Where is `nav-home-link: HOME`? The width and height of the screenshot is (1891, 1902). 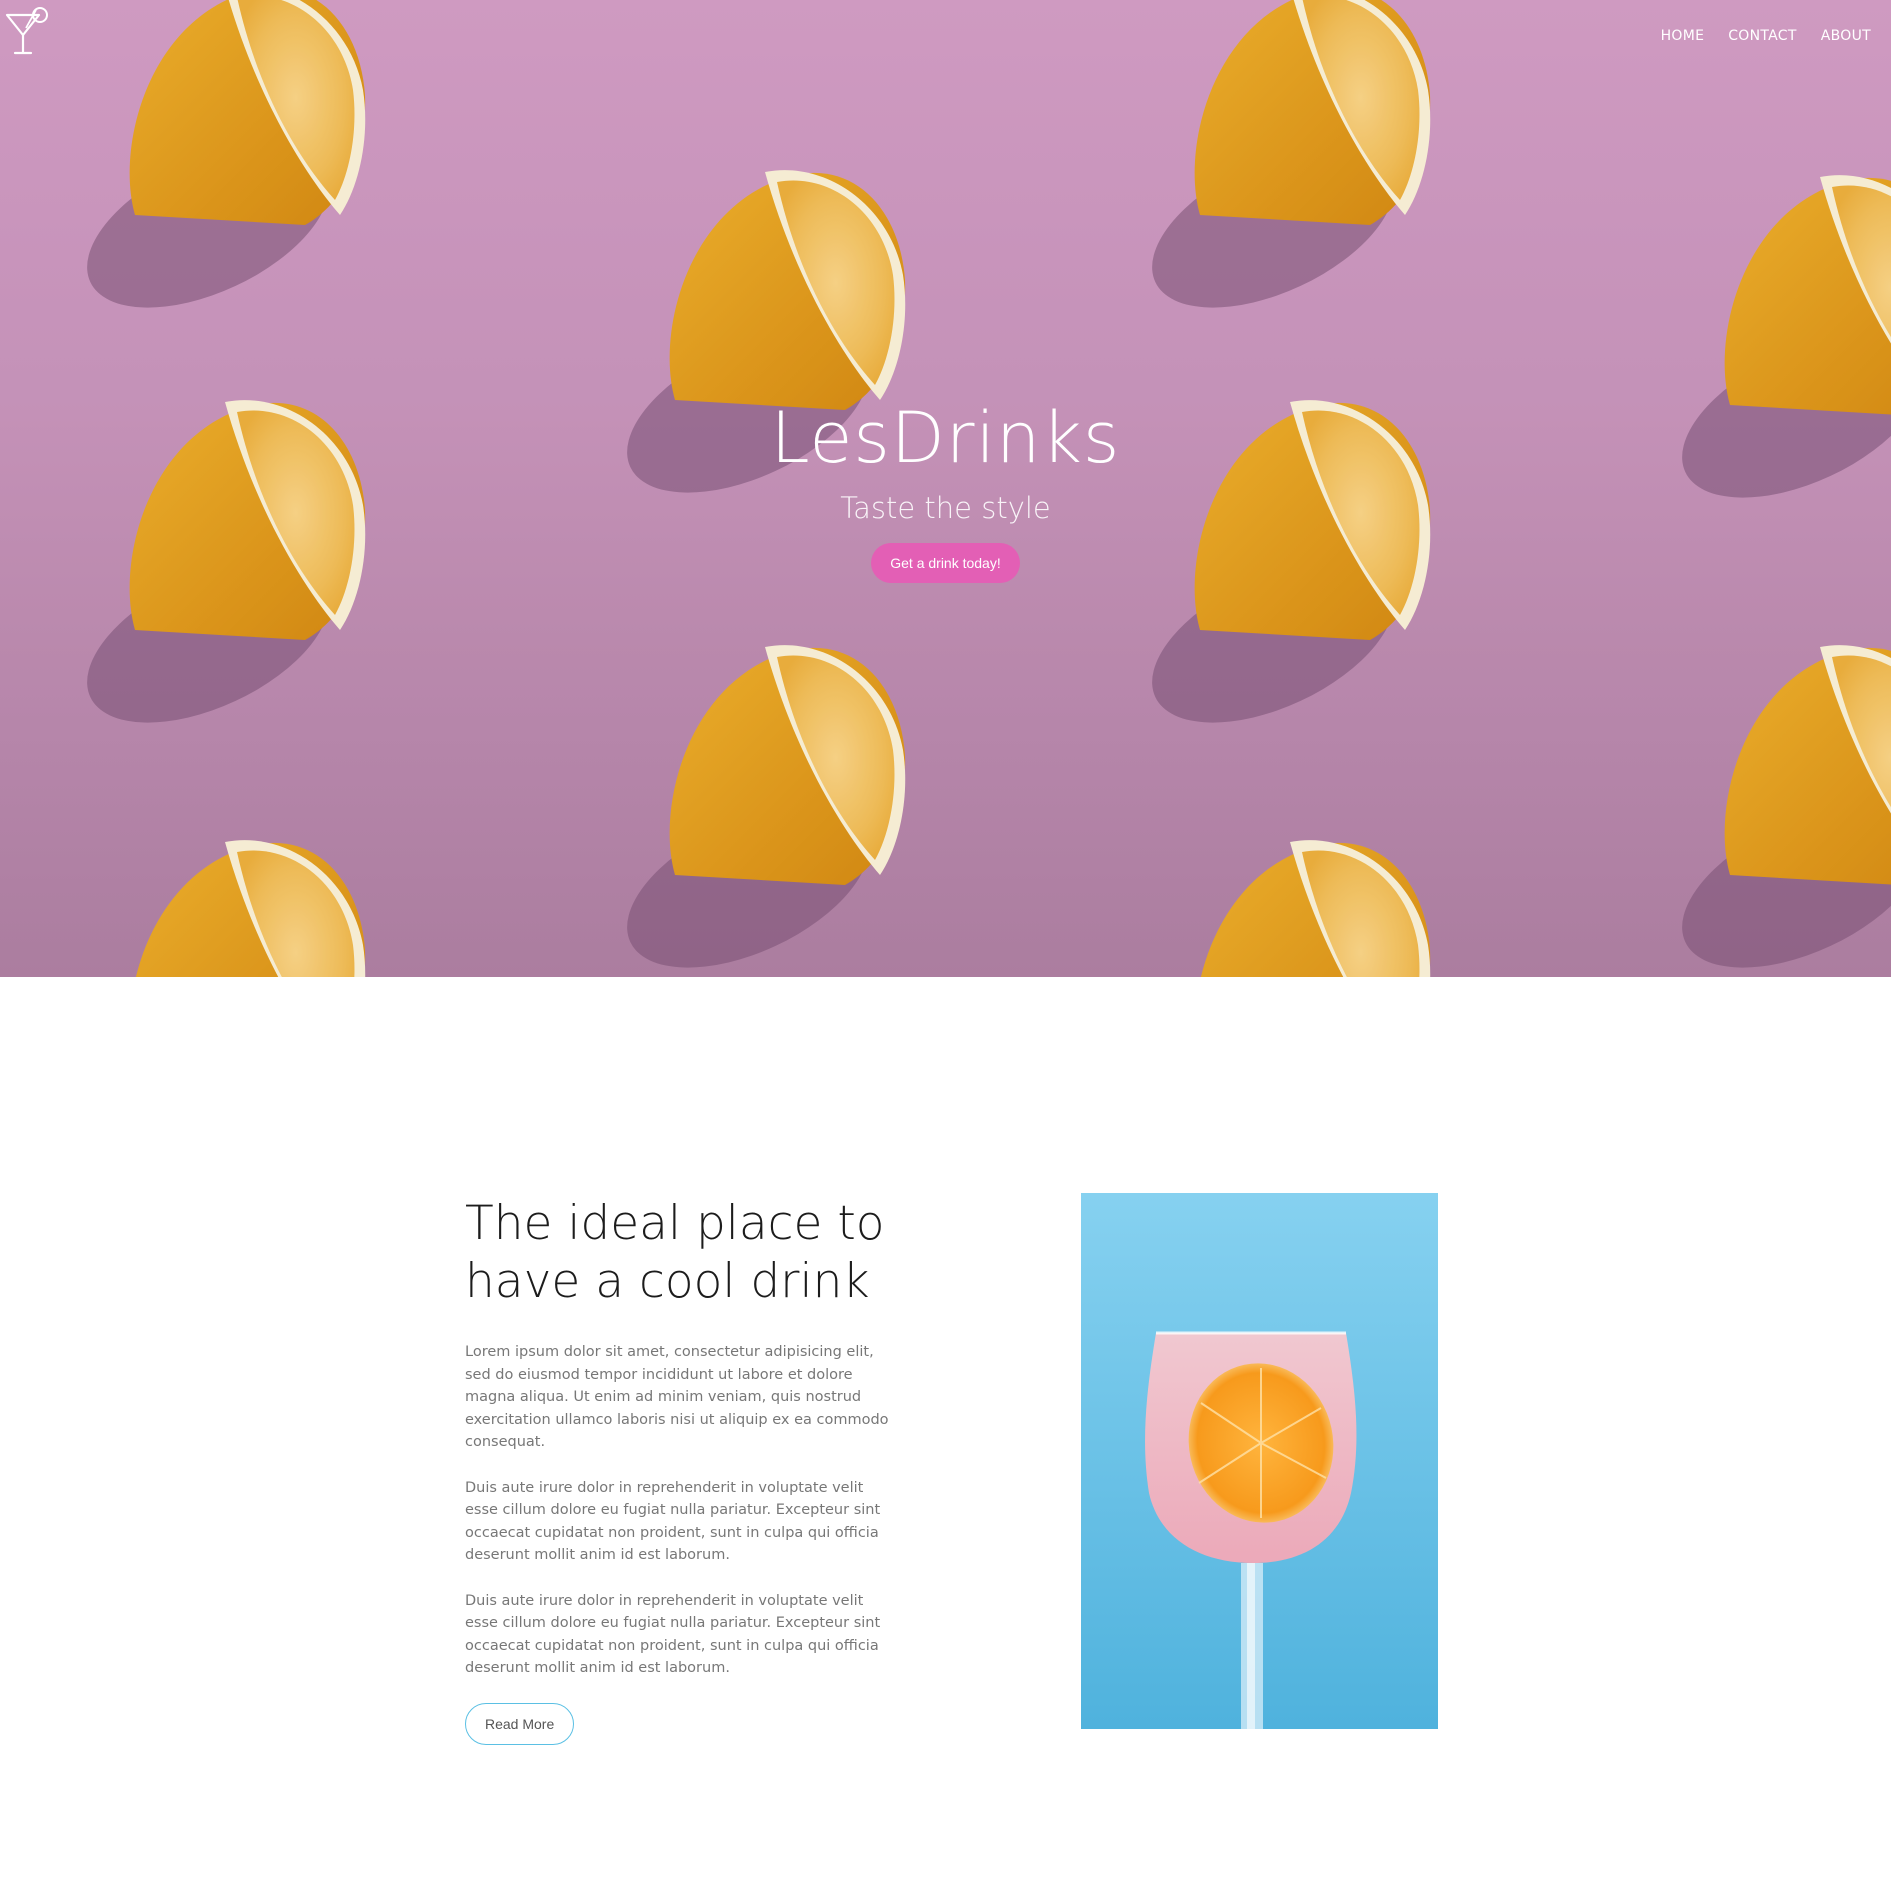 nav-home-link: HOME is located at coordinates (1683, 36).